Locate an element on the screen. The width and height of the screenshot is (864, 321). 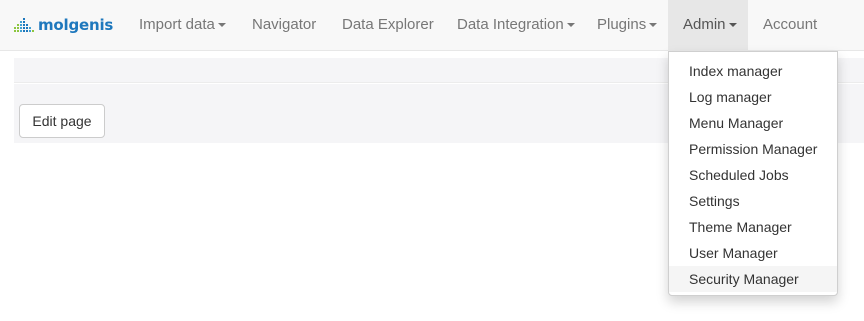
nav-admin: Admin is located at coordinates (708, 25).